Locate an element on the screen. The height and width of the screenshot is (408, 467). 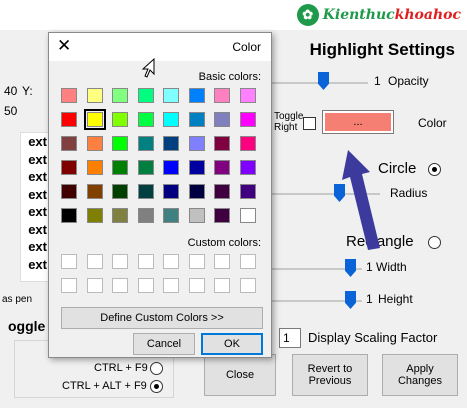
scaling-input: 1 is located at coordinates (290, 338).